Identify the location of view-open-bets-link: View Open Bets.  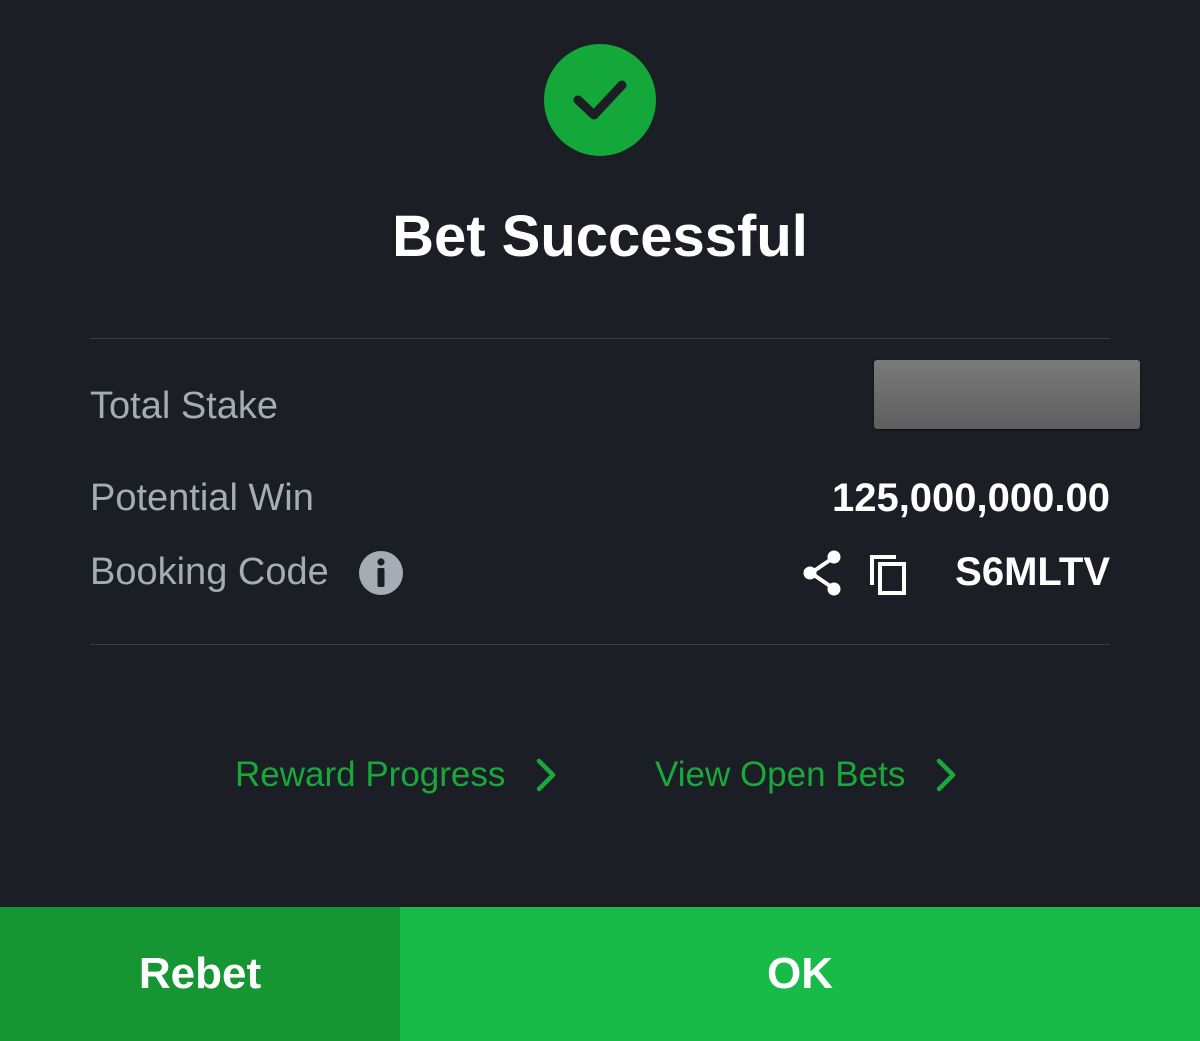
(807, 775).